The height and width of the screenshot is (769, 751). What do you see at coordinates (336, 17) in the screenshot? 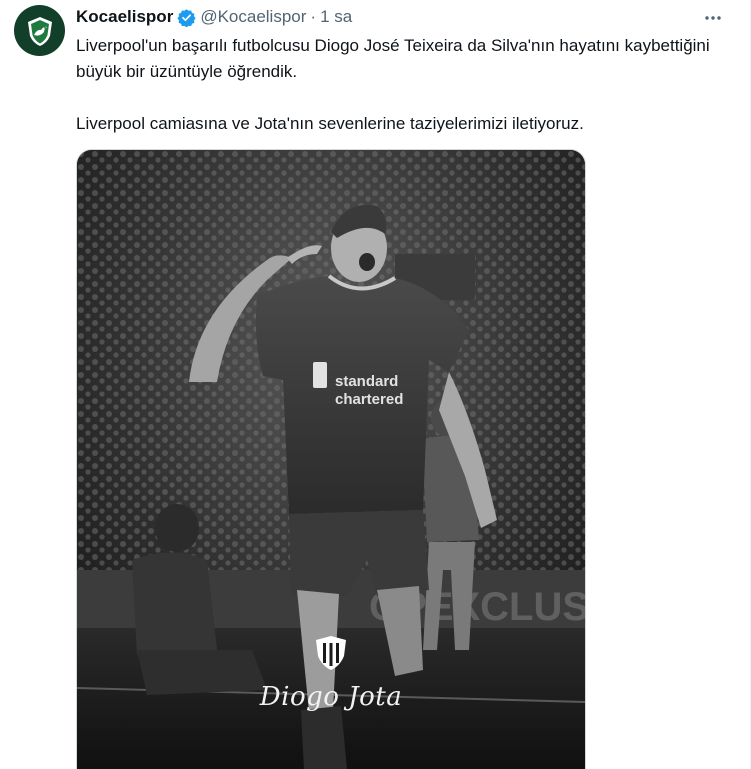
I see `tweet-timestamp: 1 sa` at bounding box center [336, 17].